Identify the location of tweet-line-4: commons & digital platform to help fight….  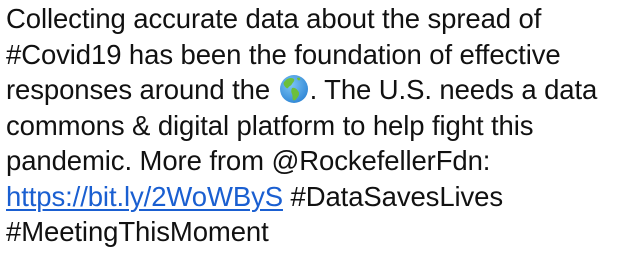
(270, 125).